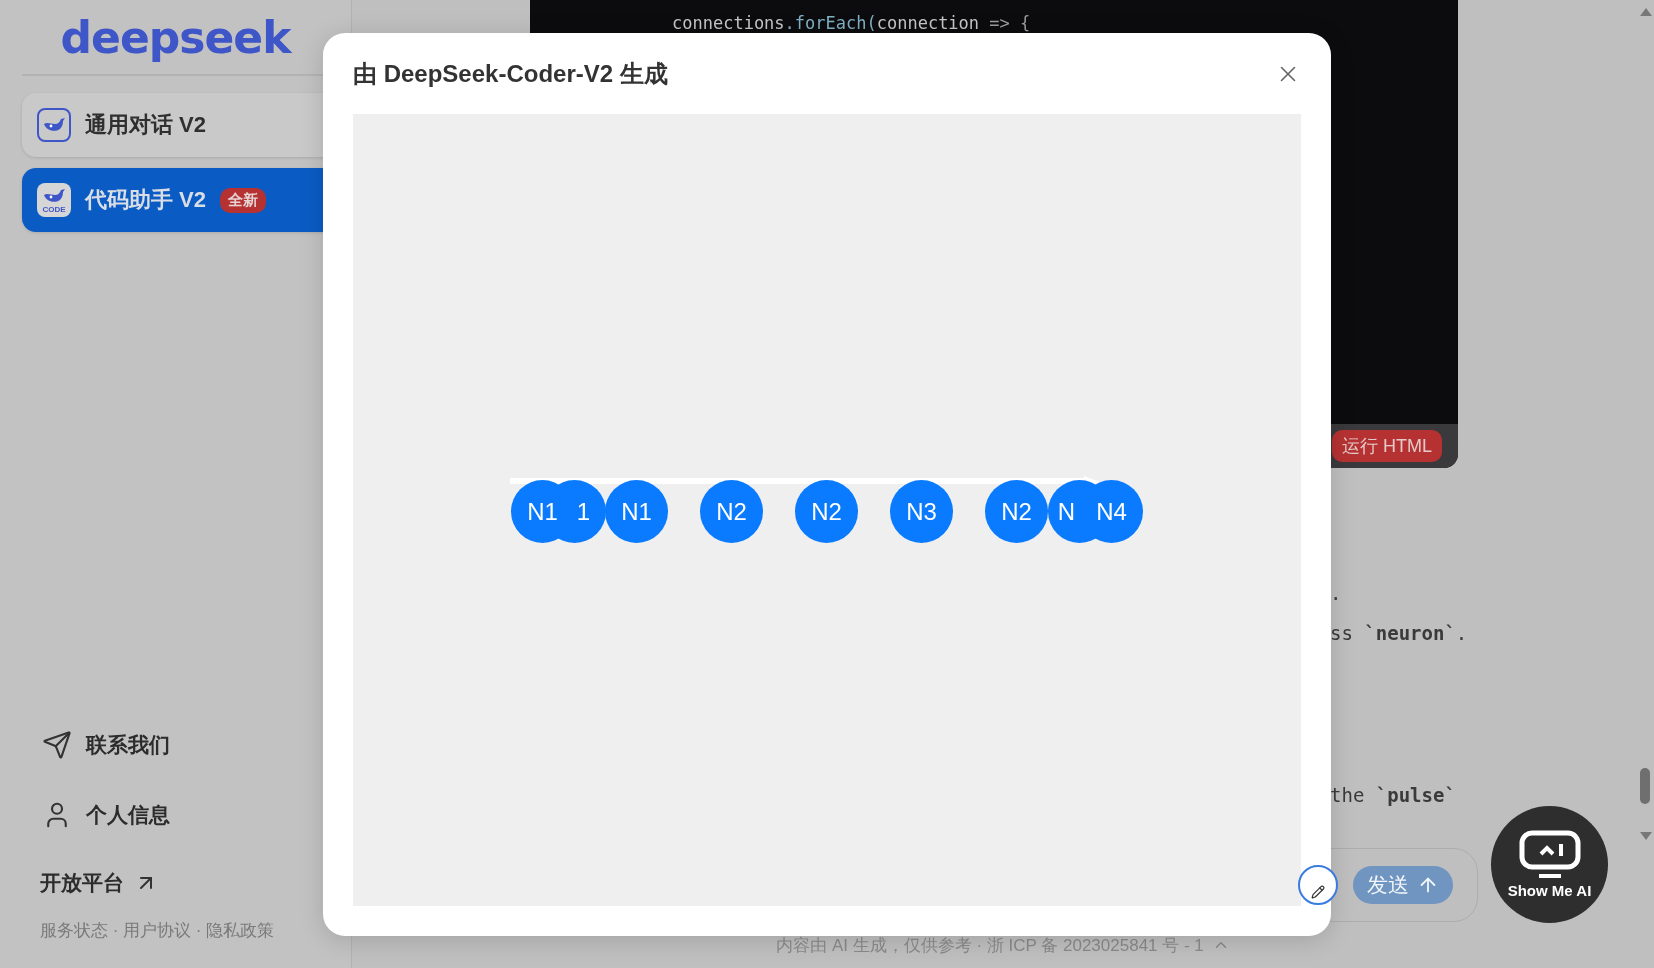 The width and height of the screenshot is (1654, 968). What do you see at coordinates (1645, 786) in the screenshot?
I see `scrollbar-thumb` at bounding box center [1645, 786].